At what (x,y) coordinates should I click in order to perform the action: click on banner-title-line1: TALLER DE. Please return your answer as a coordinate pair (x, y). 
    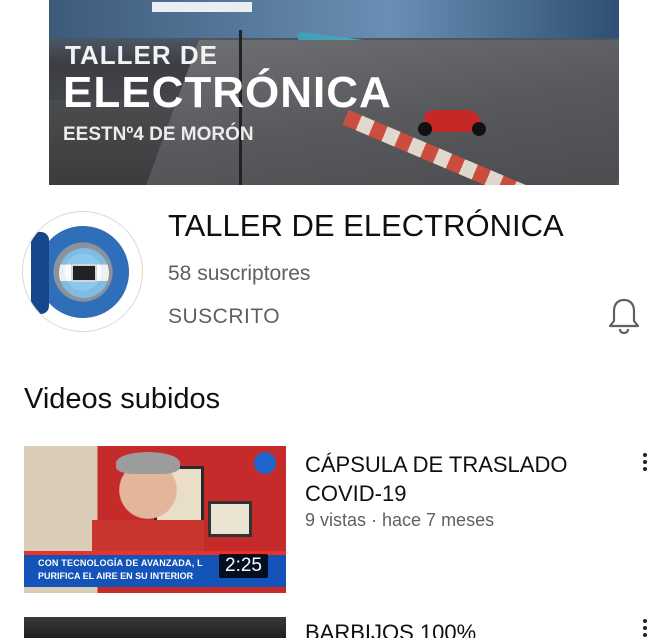
    Looking at the image, I should click on (141, 55).